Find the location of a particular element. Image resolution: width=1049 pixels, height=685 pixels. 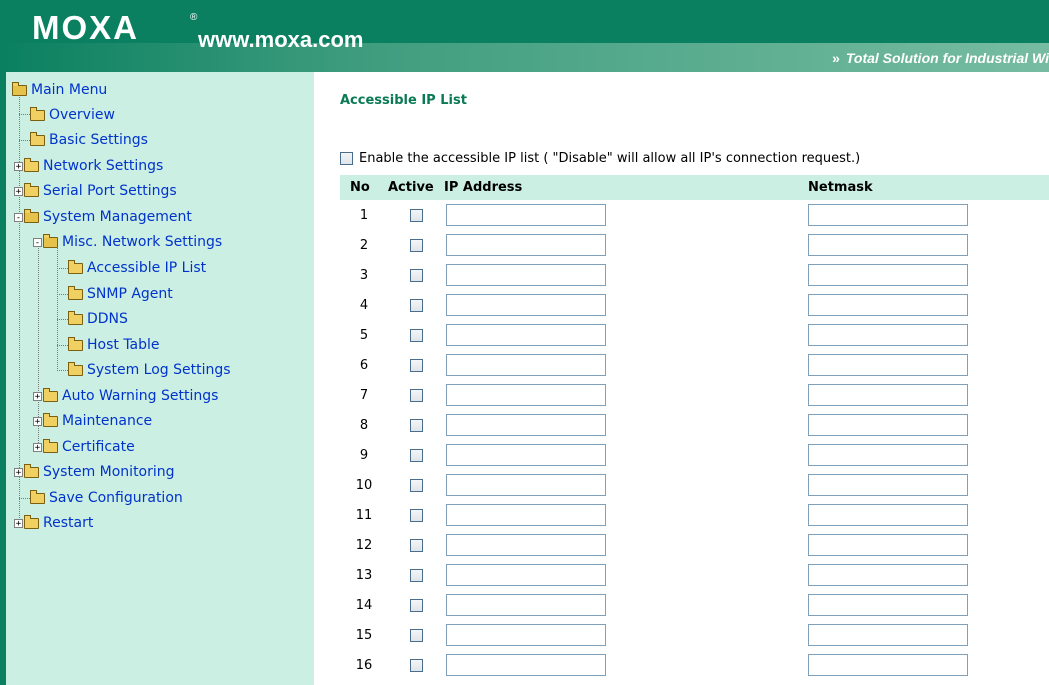

sidebar-item-label: DDNS is located at coordinates (107, 319).